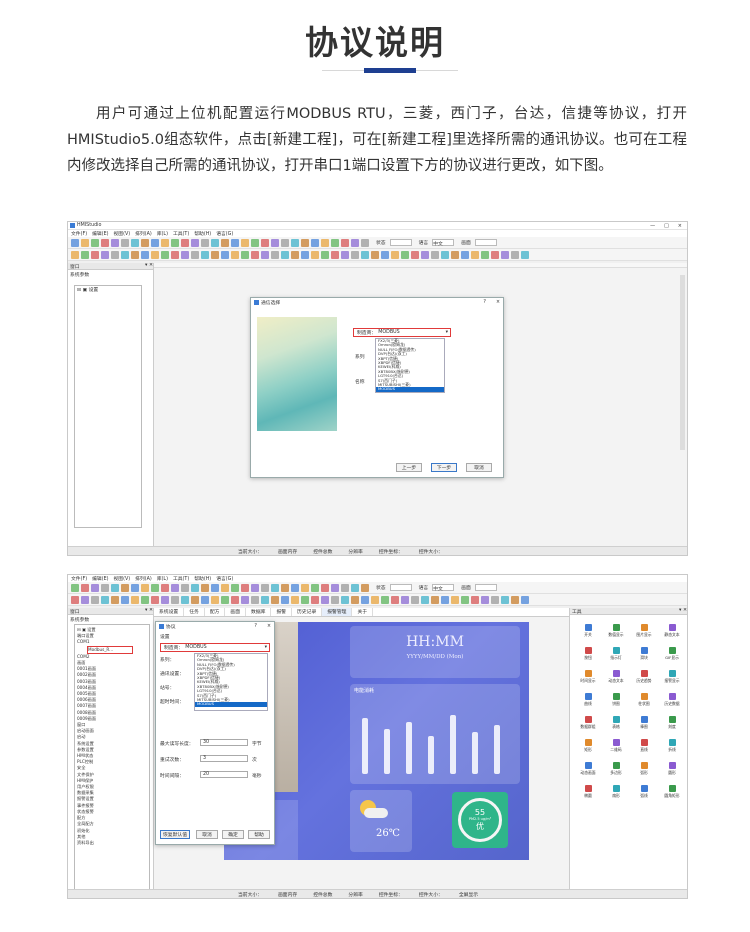 Image resolution: width=750 pixels, height=932 pixels. Describe the element at coordinates (259, 834) in the screenshot. I see `help-button-bottom: 帮助` at that location.